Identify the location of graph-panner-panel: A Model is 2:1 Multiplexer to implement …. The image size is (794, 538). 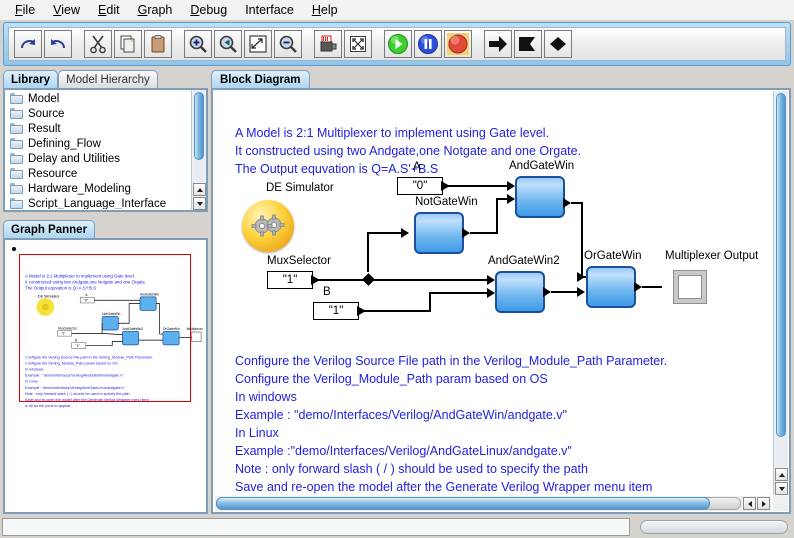
(105, 376).